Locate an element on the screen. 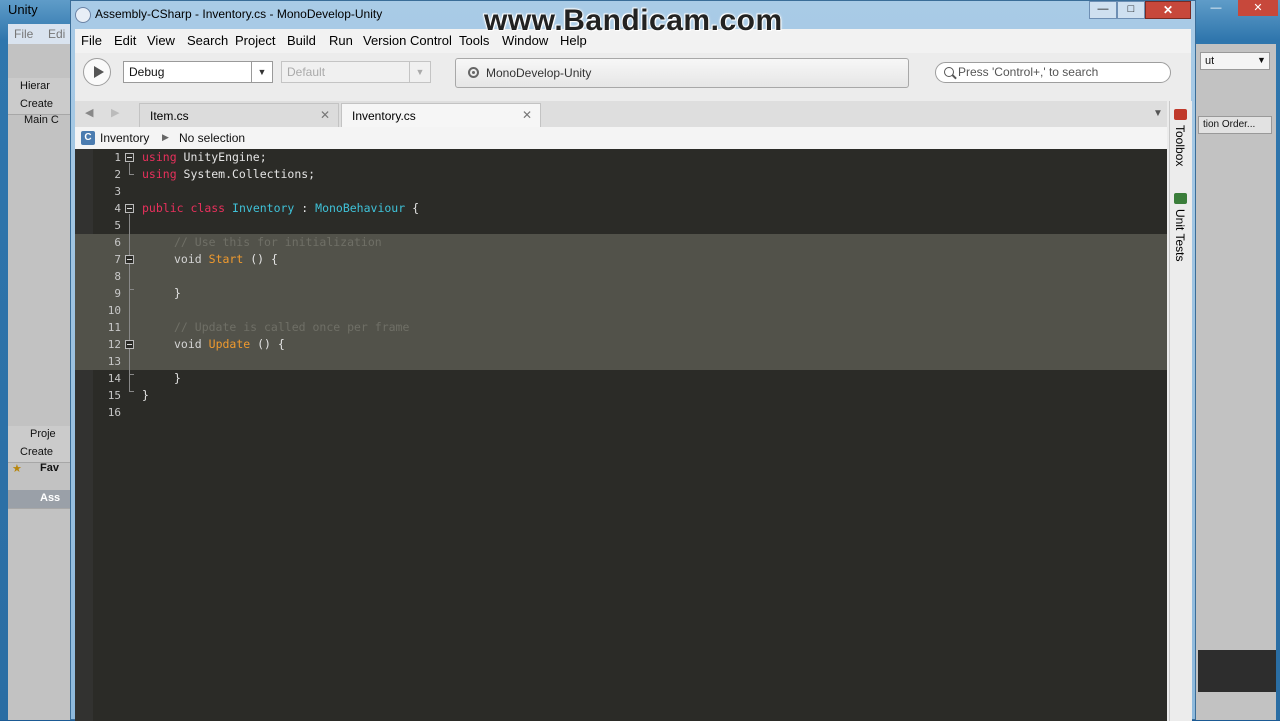 The width and height of the screenshot is (1280, 721). line-number: 9 is located at coordinates (117, 293).